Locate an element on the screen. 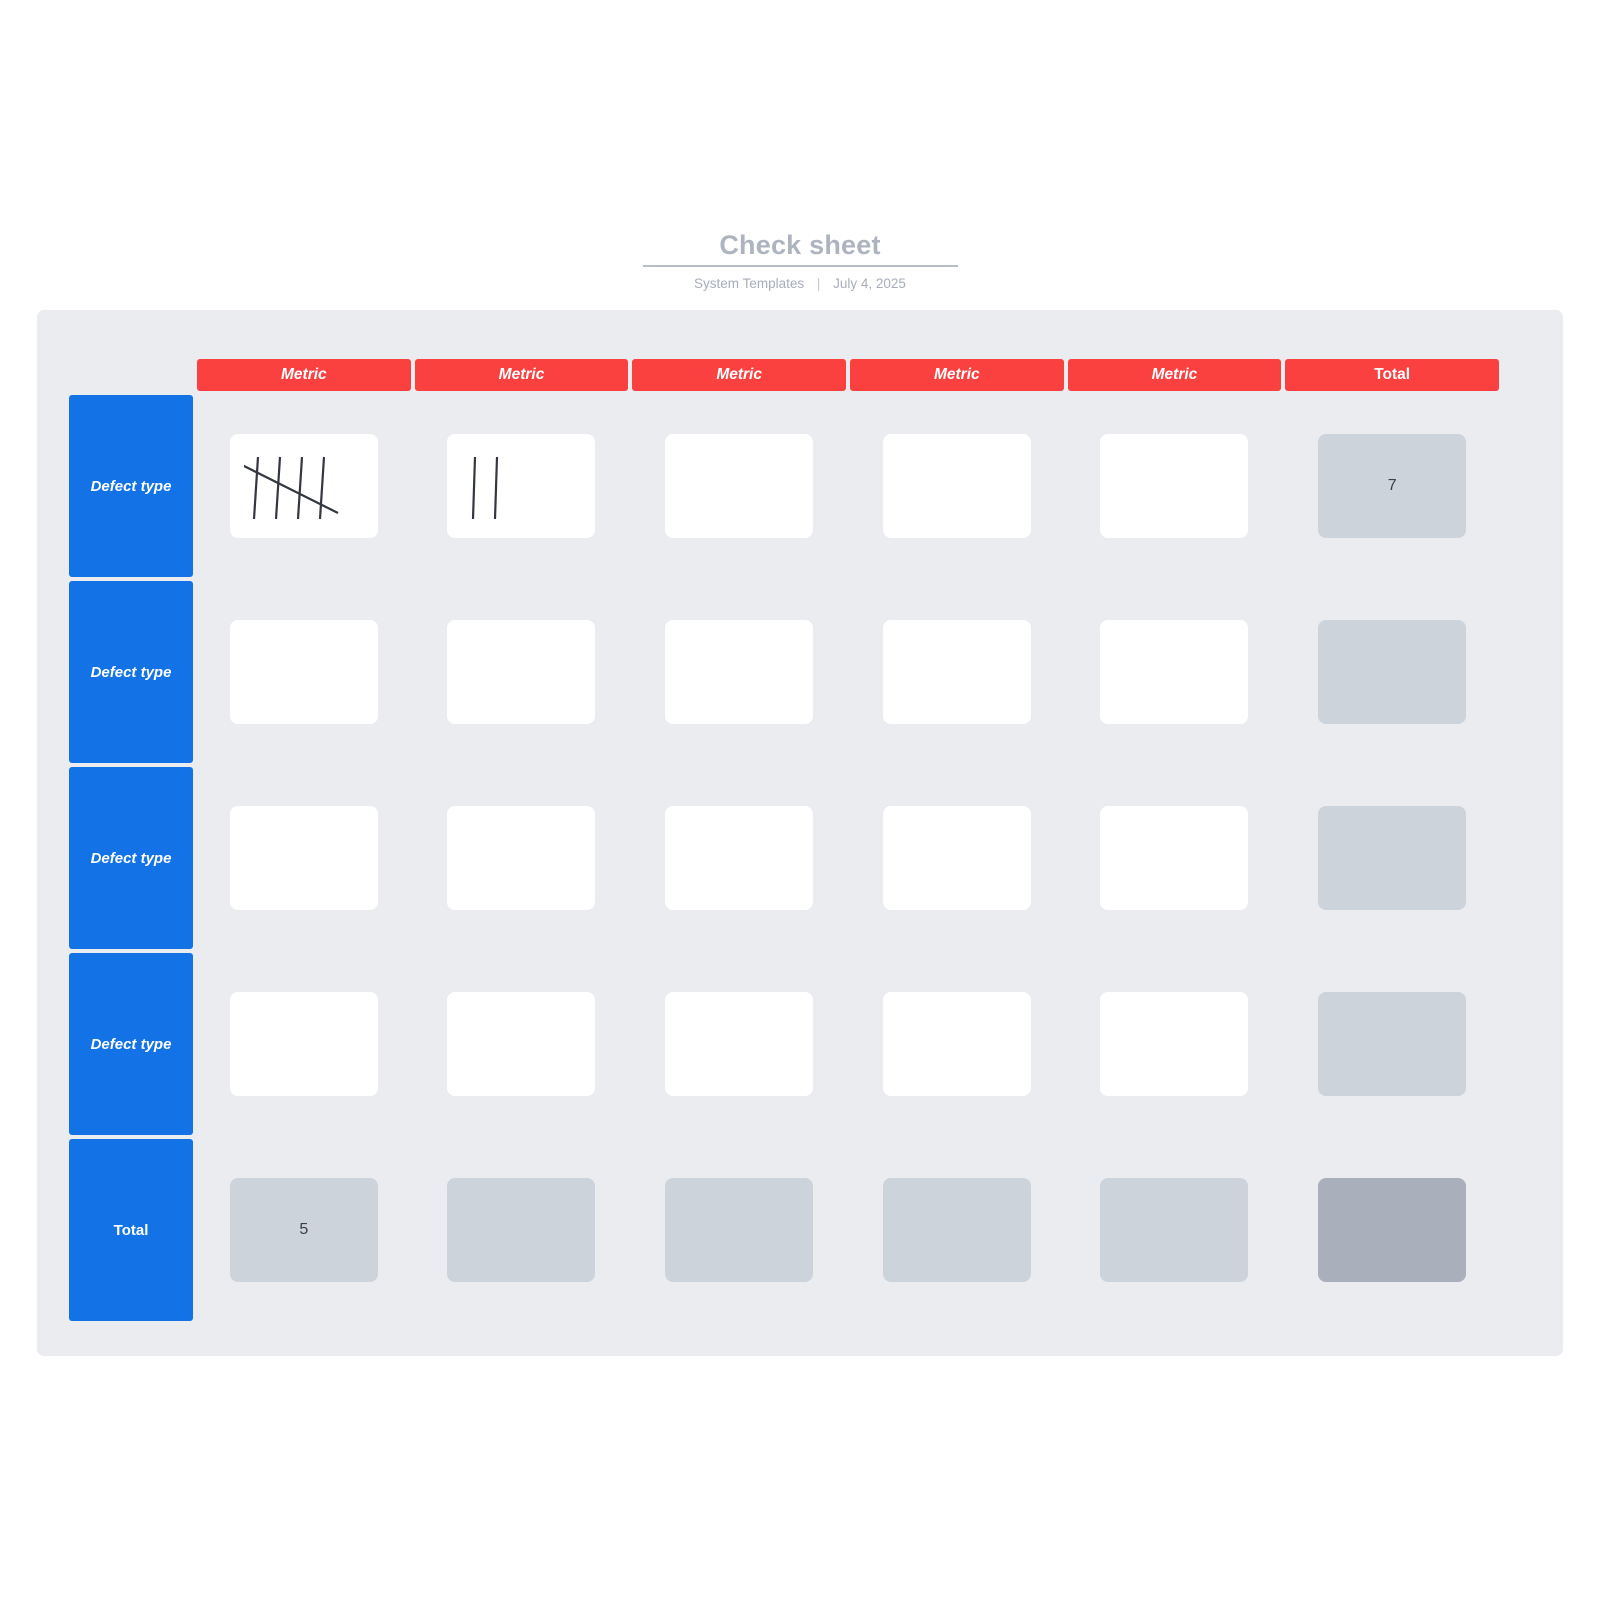 The image size is (1600, 1600). column-header-metric-2: Metric is located at coordinates (521, 375).